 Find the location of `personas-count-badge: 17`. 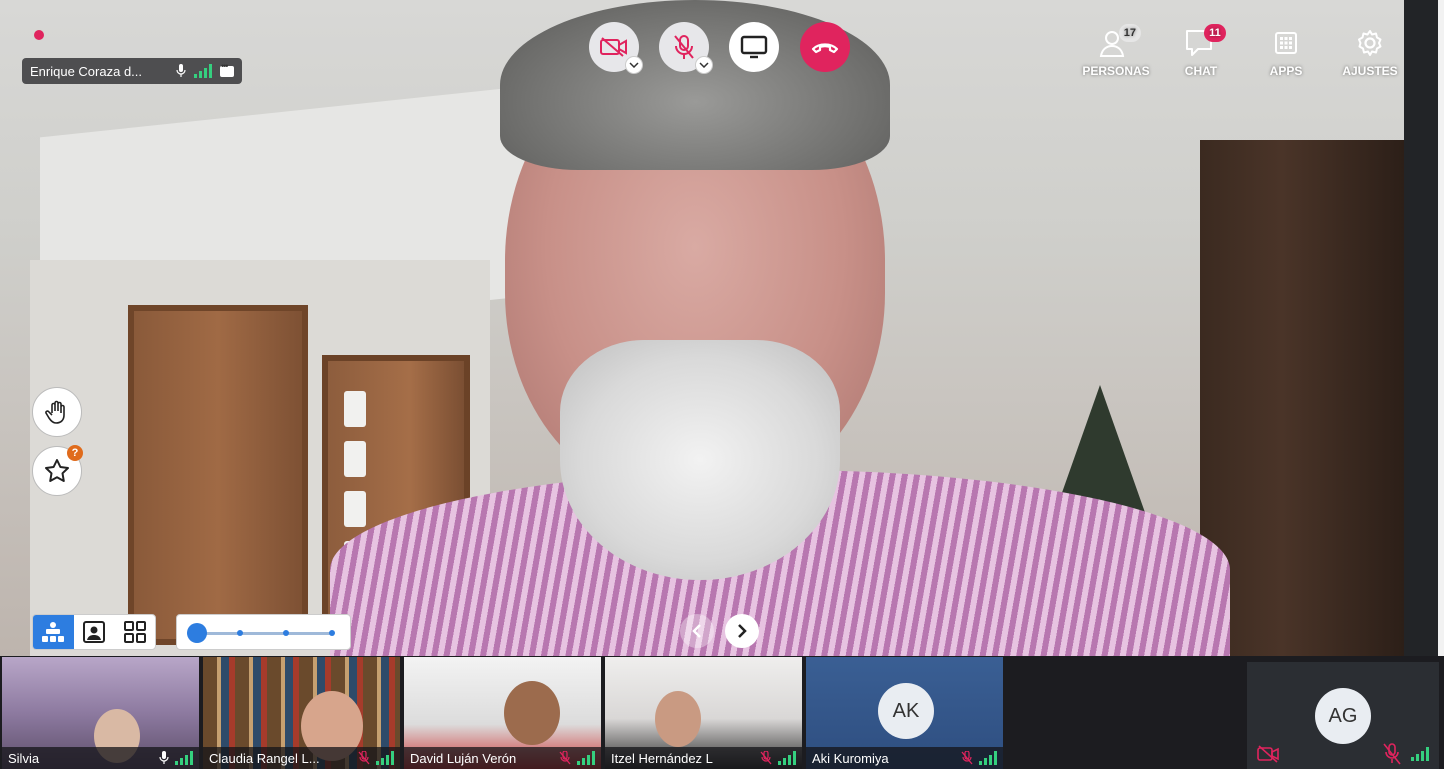

personas-count-badge: 17 is located at coordinates (1129, 33).